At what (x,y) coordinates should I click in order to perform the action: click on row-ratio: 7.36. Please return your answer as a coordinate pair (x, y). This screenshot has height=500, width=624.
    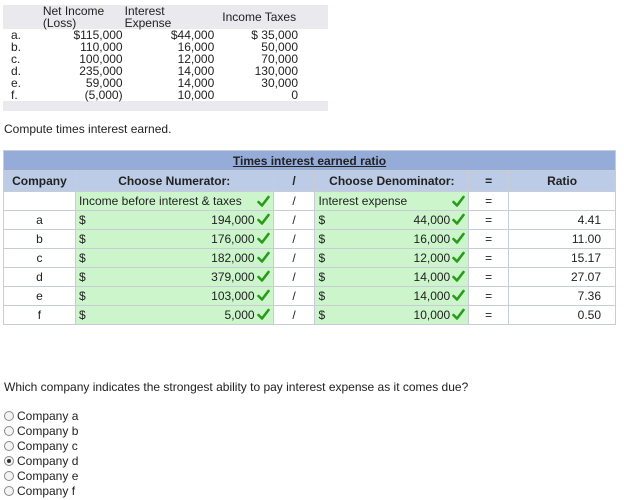
    Looking at the image, I should click on (562, 296).